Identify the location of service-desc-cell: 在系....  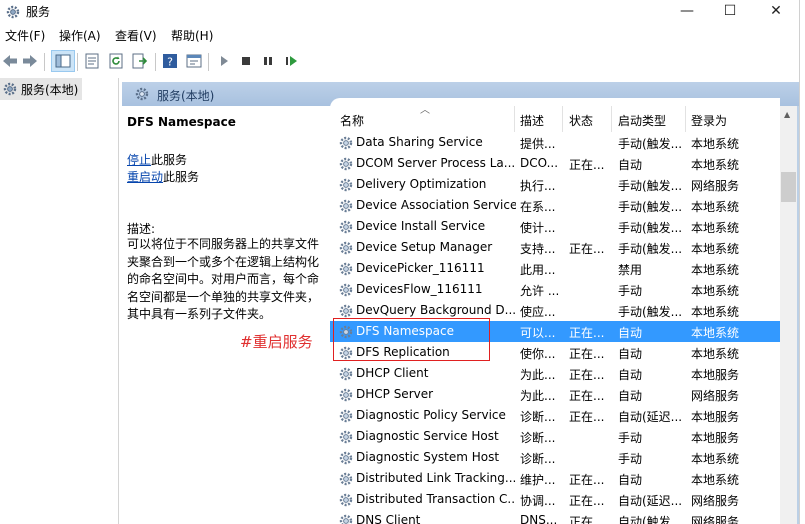
(538, 207).